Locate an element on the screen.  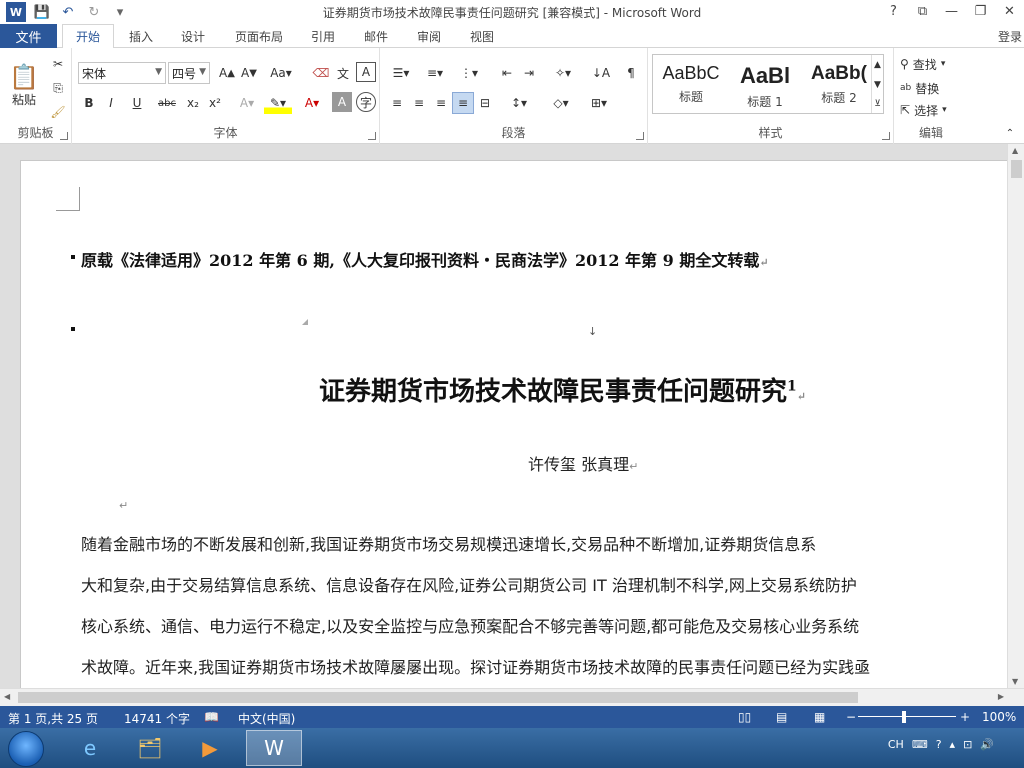
styles-launcher is located at coordinates (886, 136).